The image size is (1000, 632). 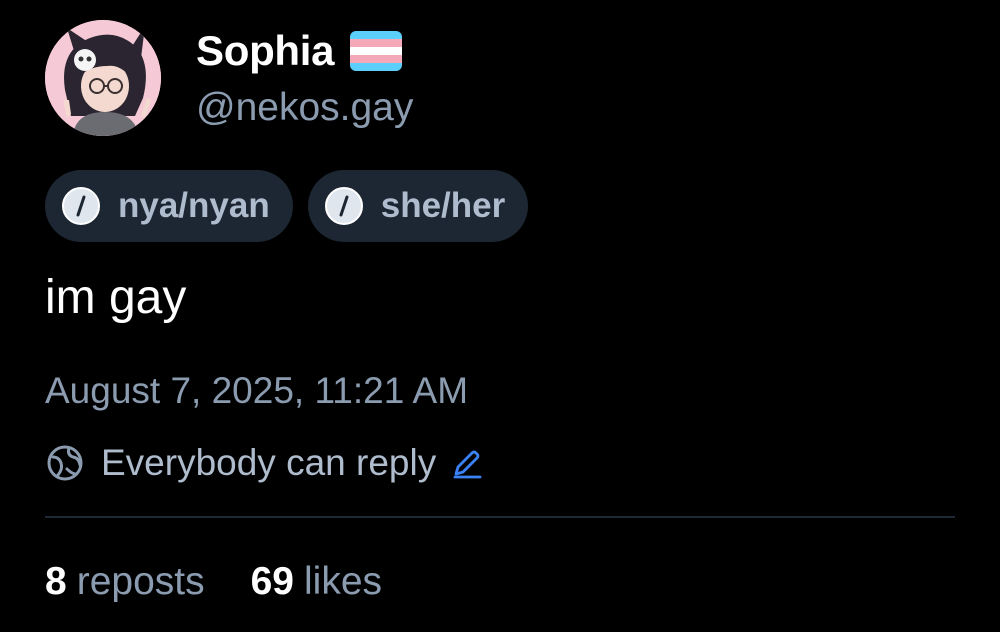 What do you see at coordinates (236, 582) in the screenshot?
I see `post-stats: 8 reposts 69 likes` at bounding box center [236, 582].